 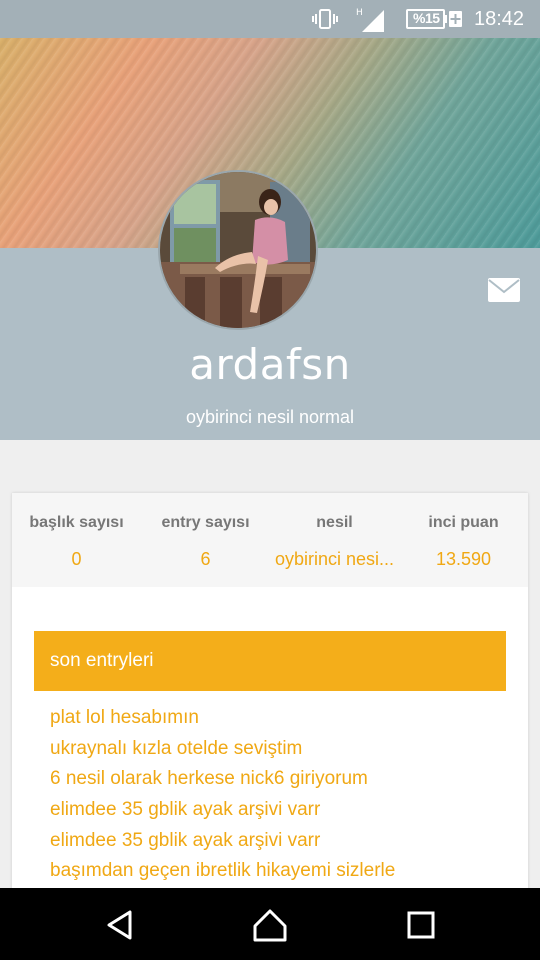 What do you see at coordinates (76, 540) in the screenshot?
I see `stat-topic-count: başlık sayısı 0` at bounding box center [76, 540].